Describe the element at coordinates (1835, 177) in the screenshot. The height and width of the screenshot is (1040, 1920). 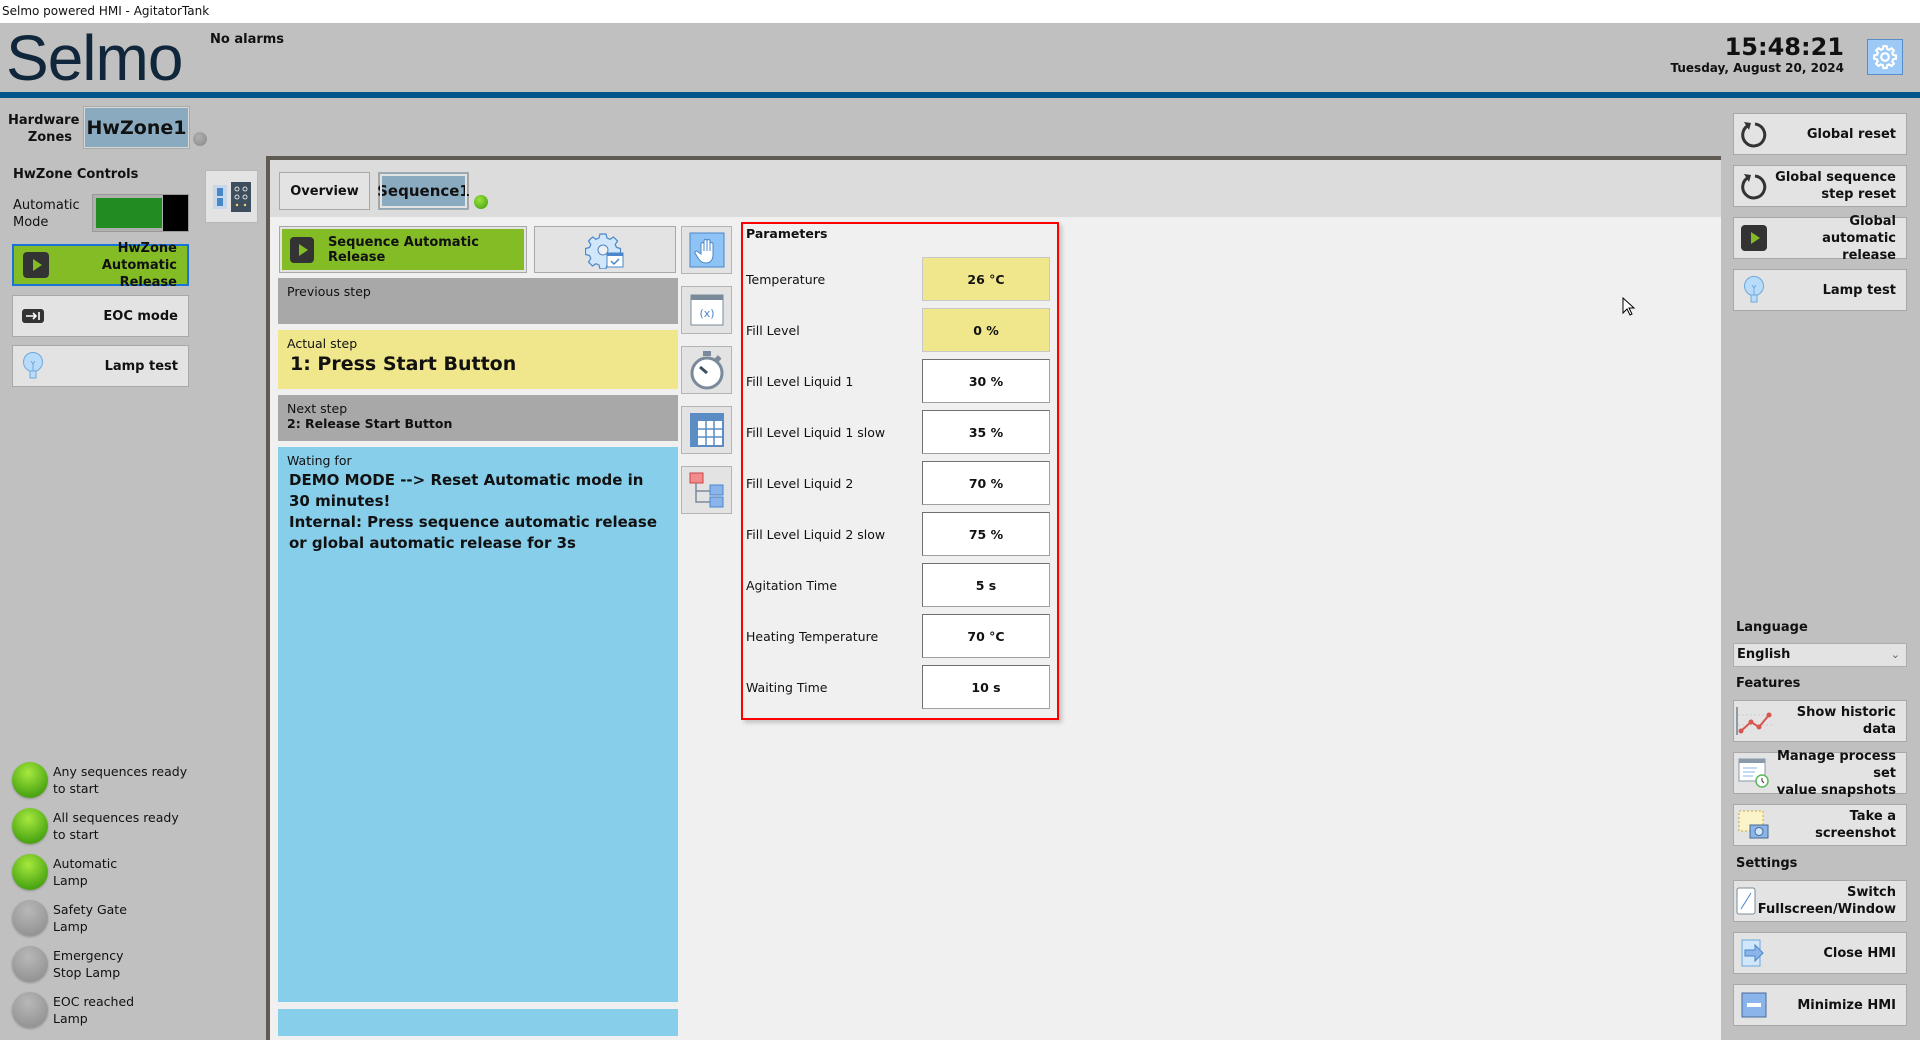
I see `label-line1: Global sequence` at that location.